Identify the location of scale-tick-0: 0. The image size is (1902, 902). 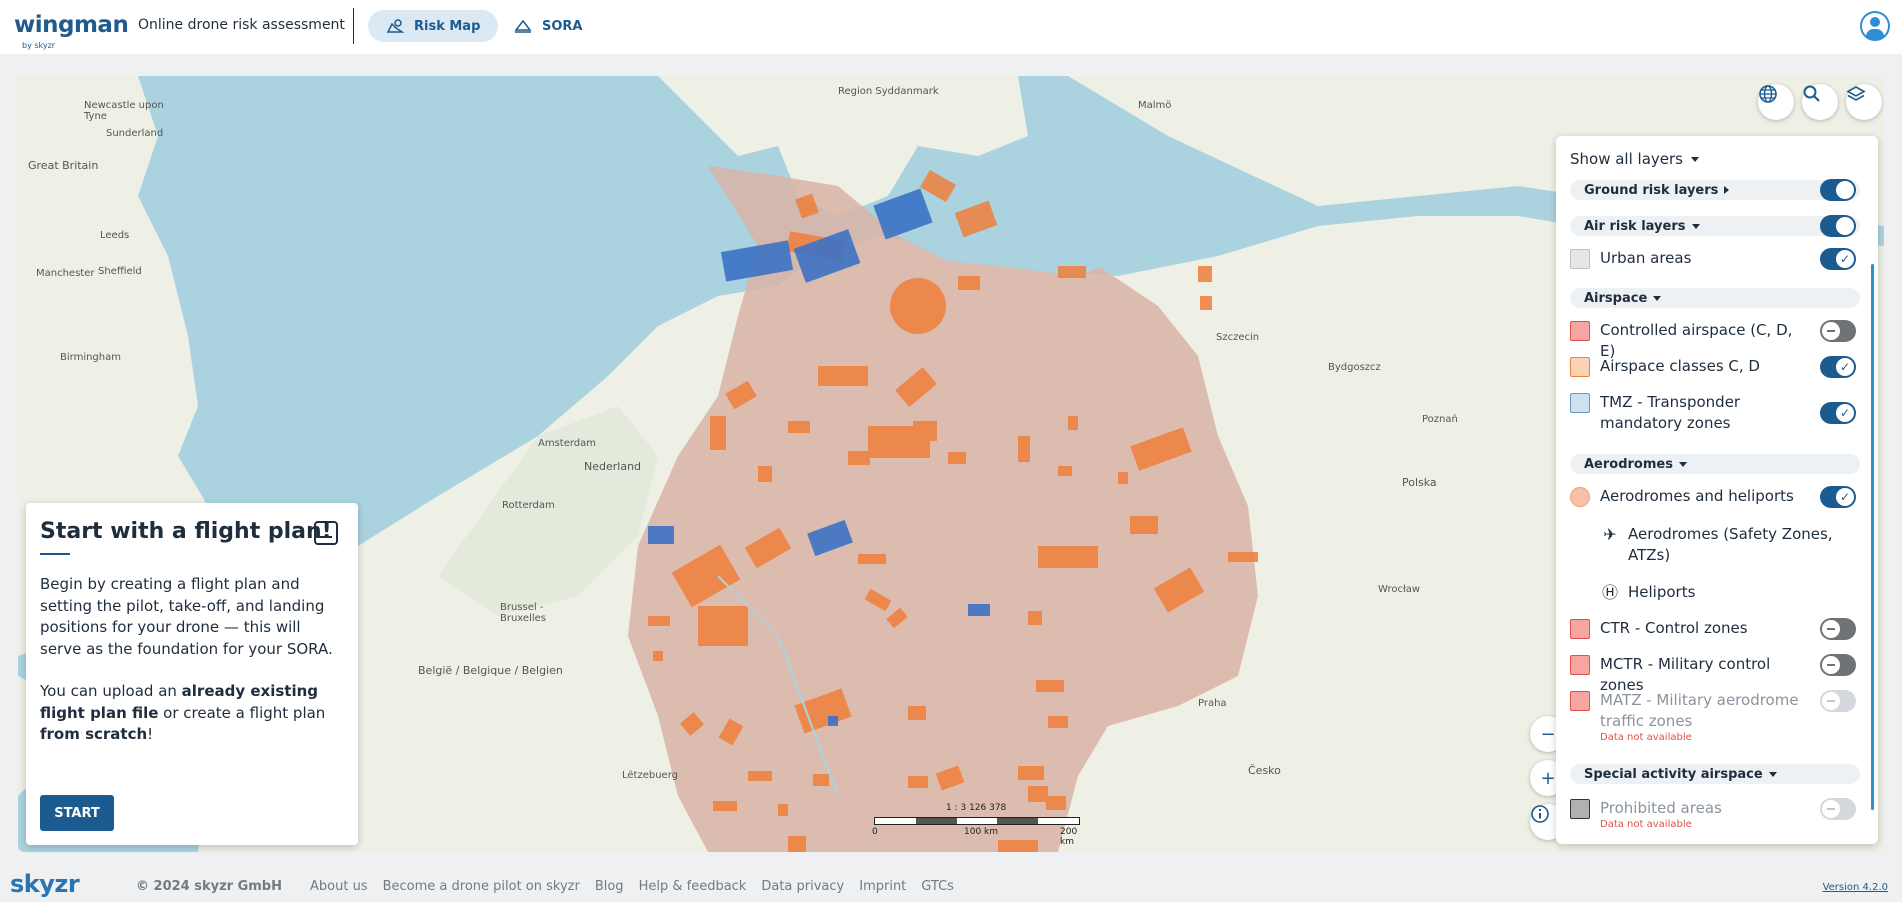
(875, 832).